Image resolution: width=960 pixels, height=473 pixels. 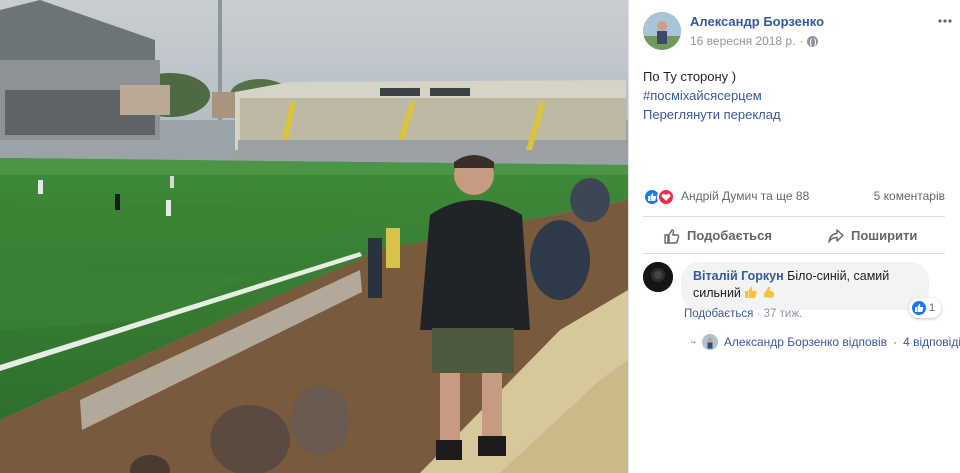 I want to click on post-actions: Подобається Поширити, so click(x=794, y=235).